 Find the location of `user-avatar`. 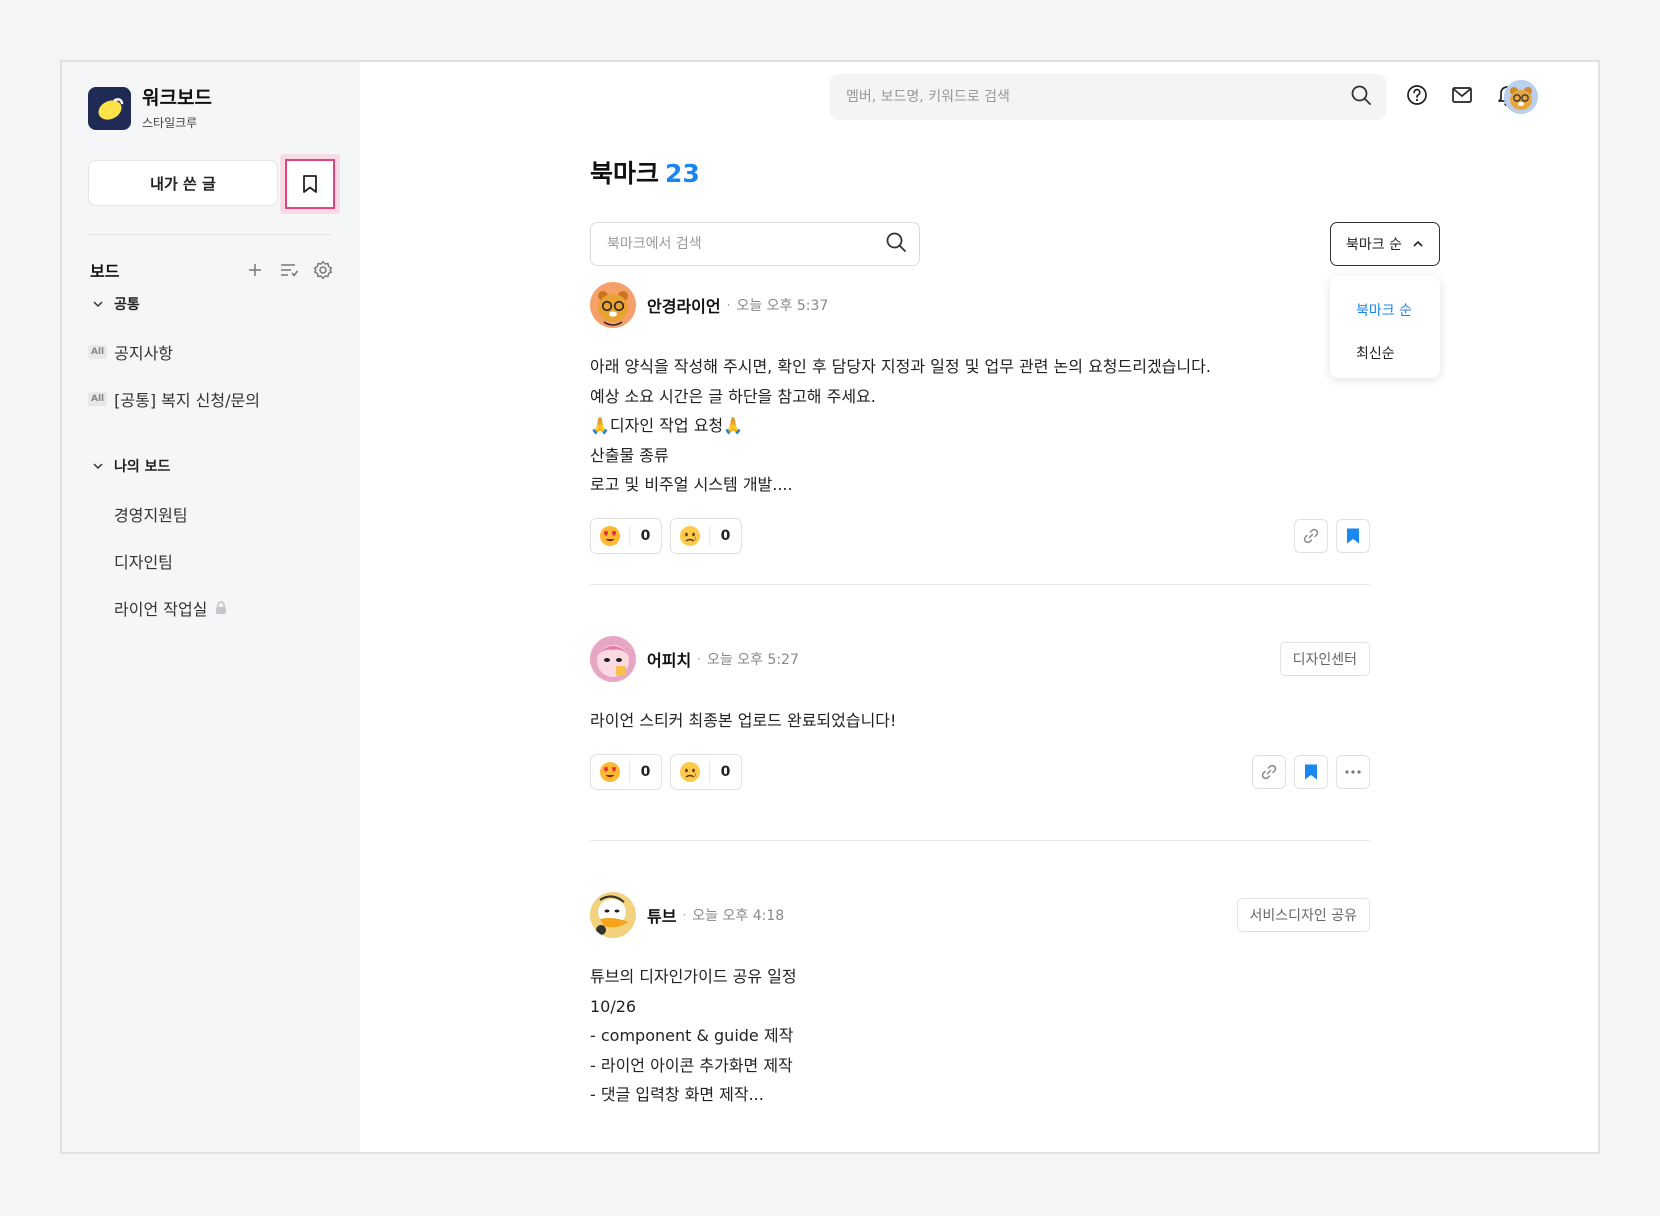

user-avatar is located at coordinates (1521, 97).